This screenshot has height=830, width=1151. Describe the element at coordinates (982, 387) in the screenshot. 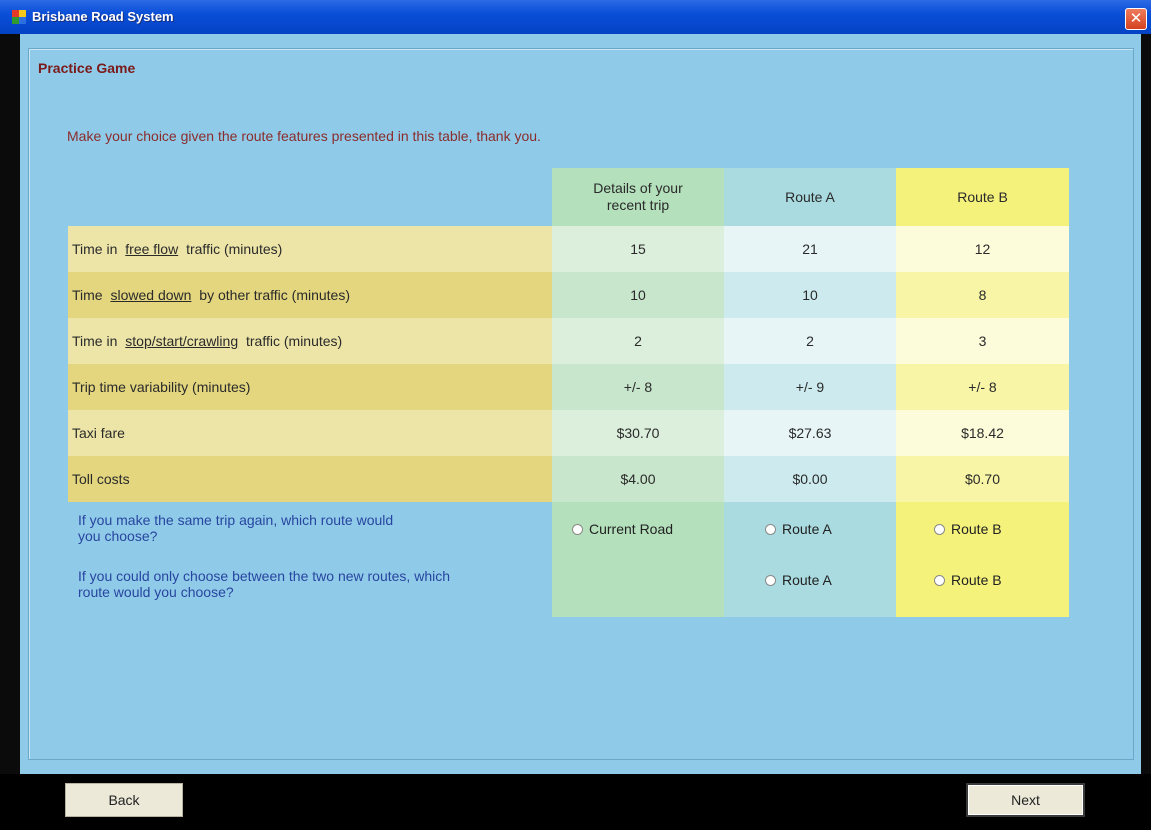

I see `cell-route-b: +/- 8` at that location.